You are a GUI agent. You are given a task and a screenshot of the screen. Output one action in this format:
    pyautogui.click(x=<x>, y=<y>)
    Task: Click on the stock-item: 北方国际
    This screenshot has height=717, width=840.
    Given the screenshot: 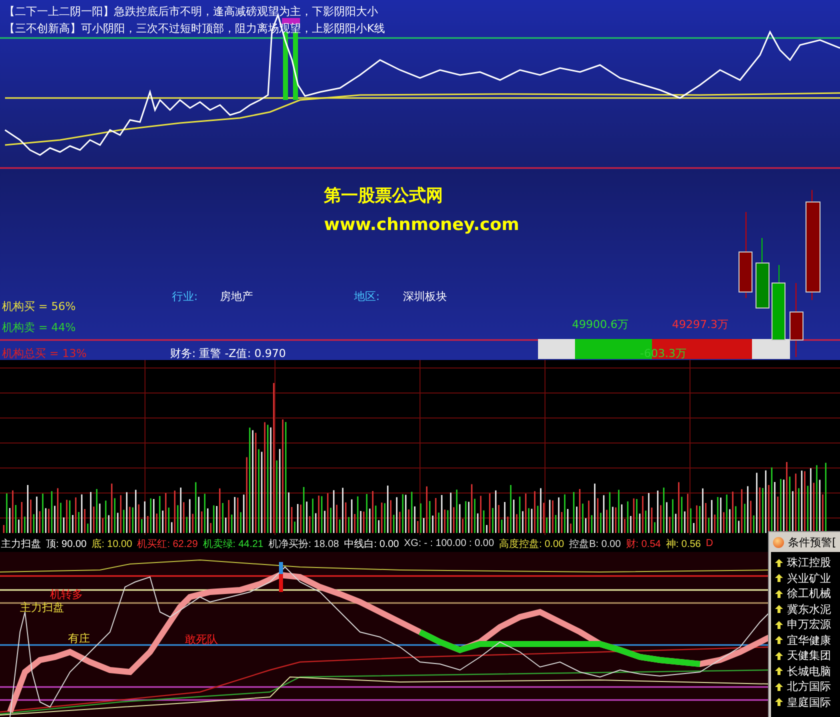 What is the action you would take?
    pyautogui.click(x=805, y=686)
    